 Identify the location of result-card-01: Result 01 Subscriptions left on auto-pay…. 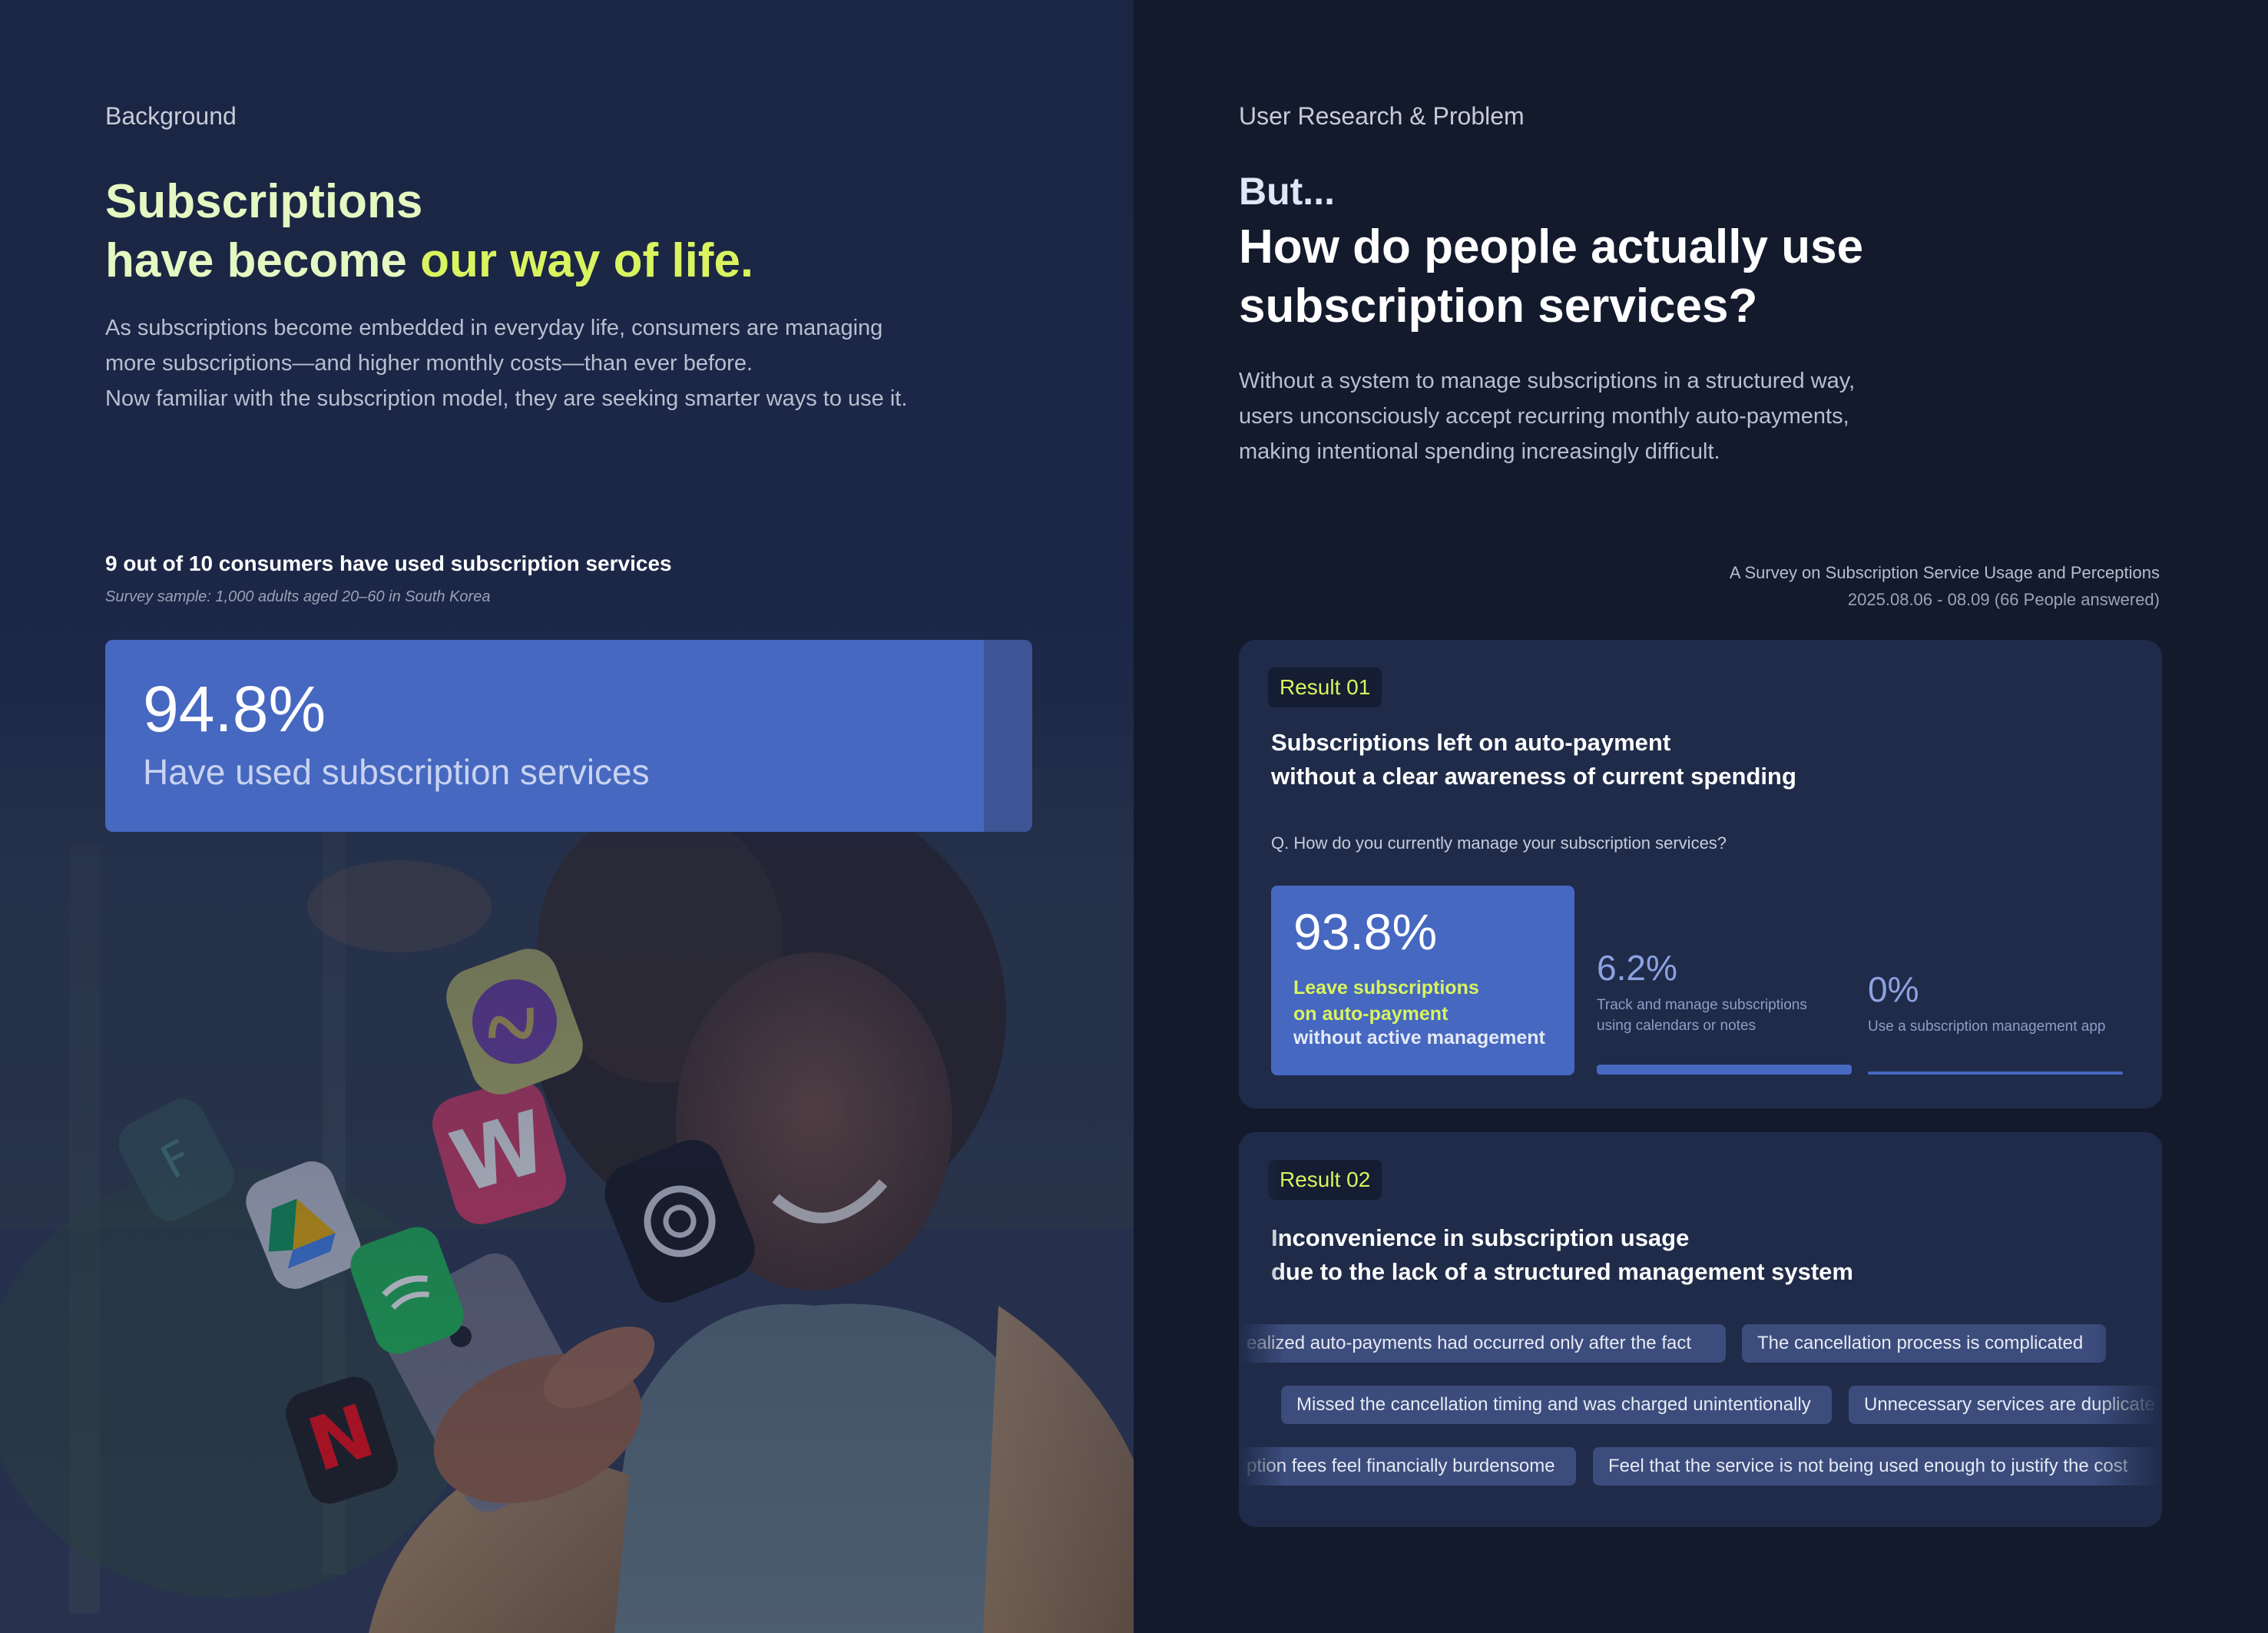
(1700, 874).